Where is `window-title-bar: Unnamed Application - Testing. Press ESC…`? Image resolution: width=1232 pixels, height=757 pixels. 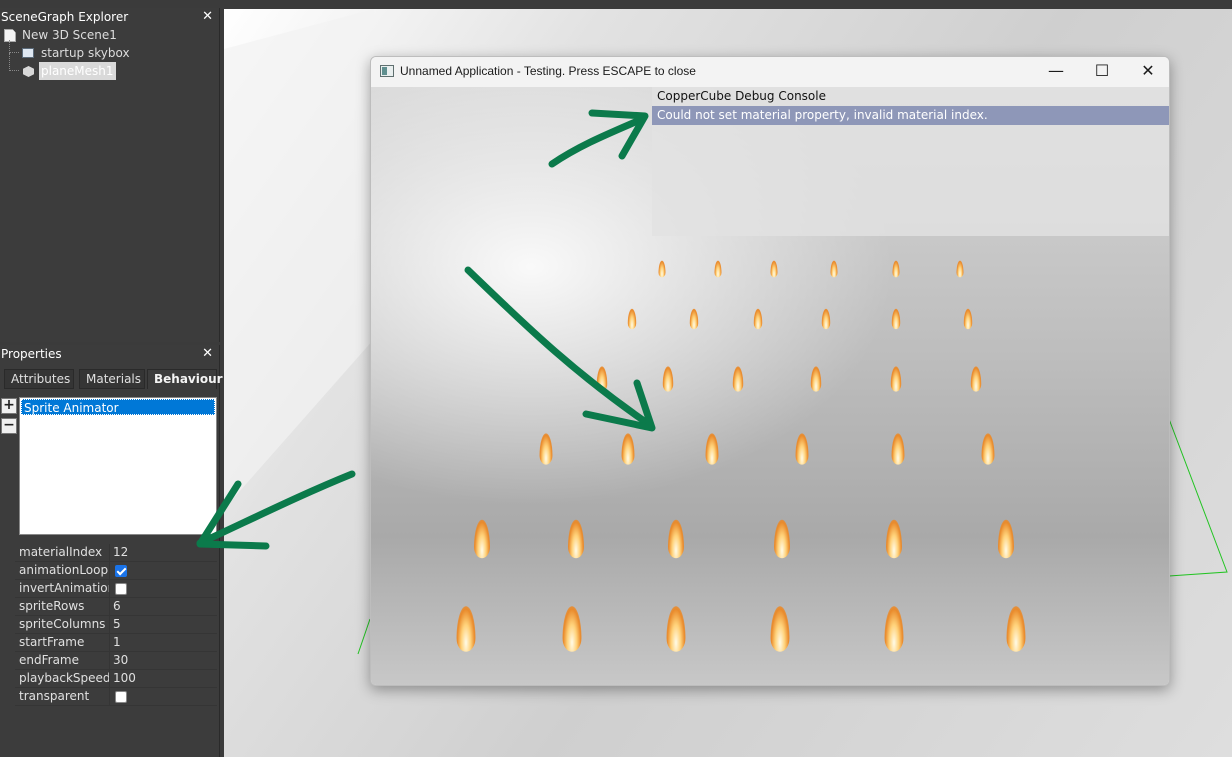 window-title-bar: Unnamed Application - Testing. Press ESC… is located at coordinates (770, 72).